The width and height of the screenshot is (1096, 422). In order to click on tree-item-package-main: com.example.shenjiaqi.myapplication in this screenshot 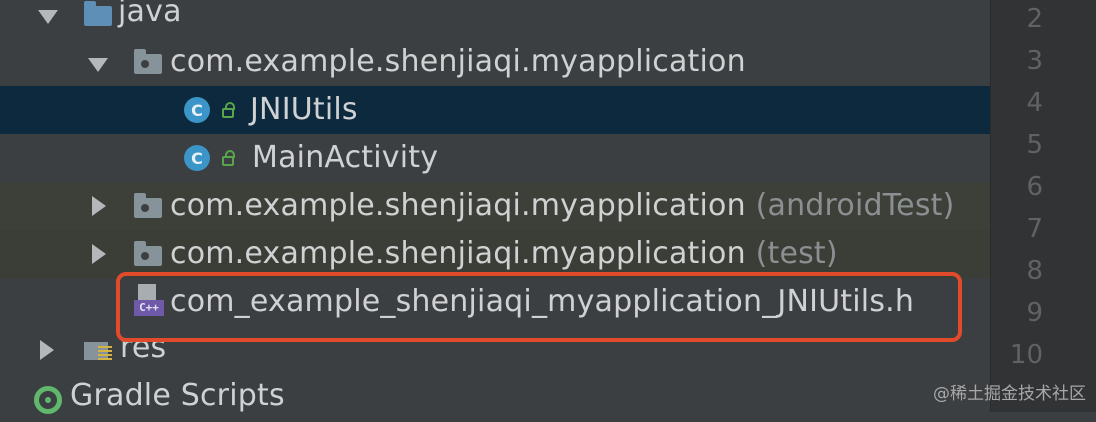, I will do `click(495, 64)`.